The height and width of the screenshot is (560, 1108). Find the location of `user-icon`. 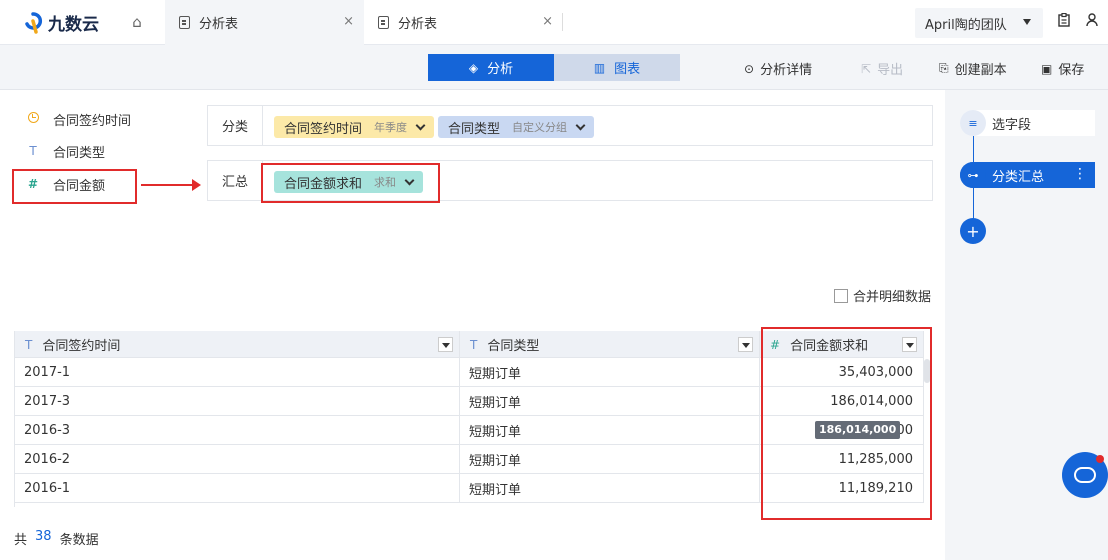

user-icon is located at coordinates (1092, 22).